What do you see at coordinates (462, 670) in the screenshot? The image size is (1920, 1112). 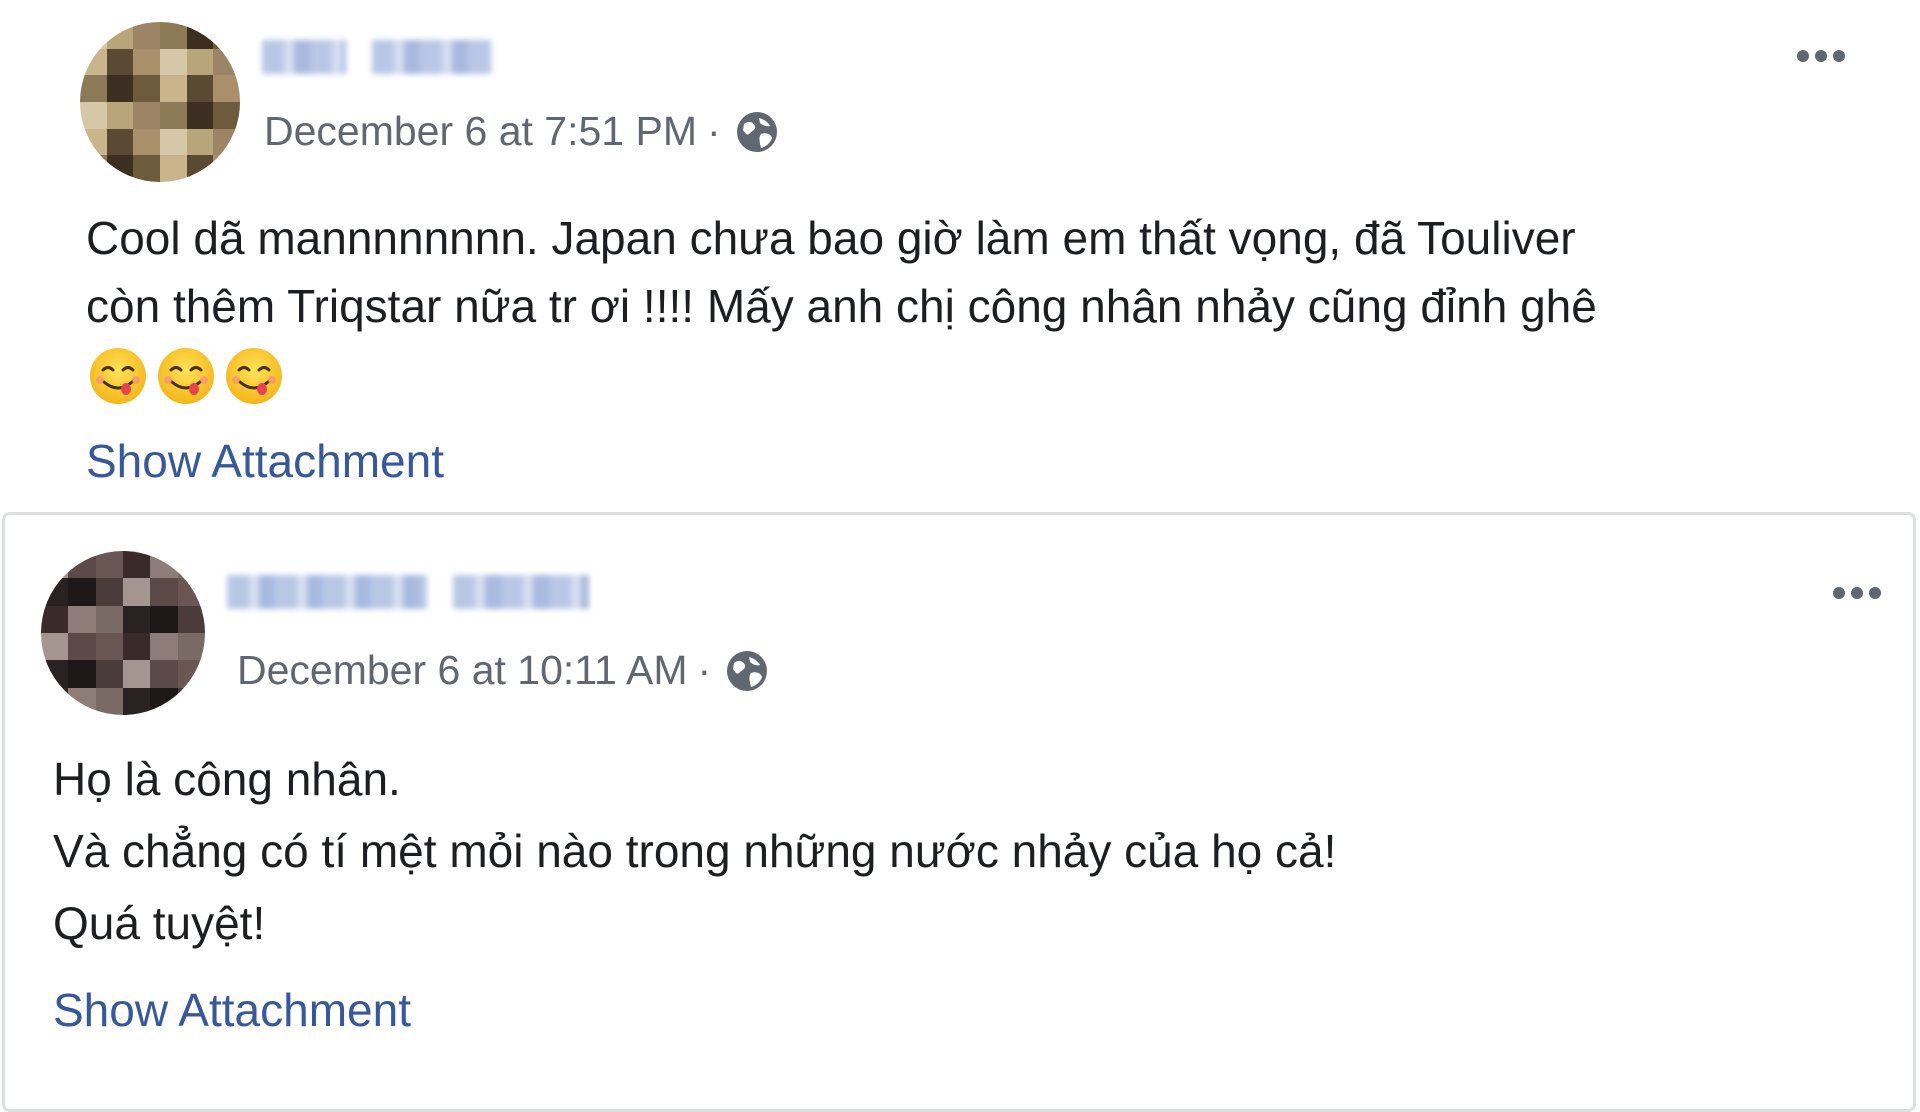 I see `post-timestamp: December 6 at 10:11 AM` at bounding box center [462, 670].